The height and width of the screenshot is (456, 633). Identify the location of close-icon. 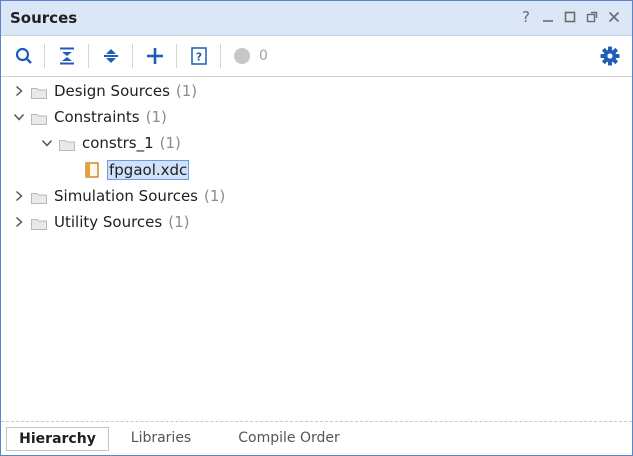
(614, 17).